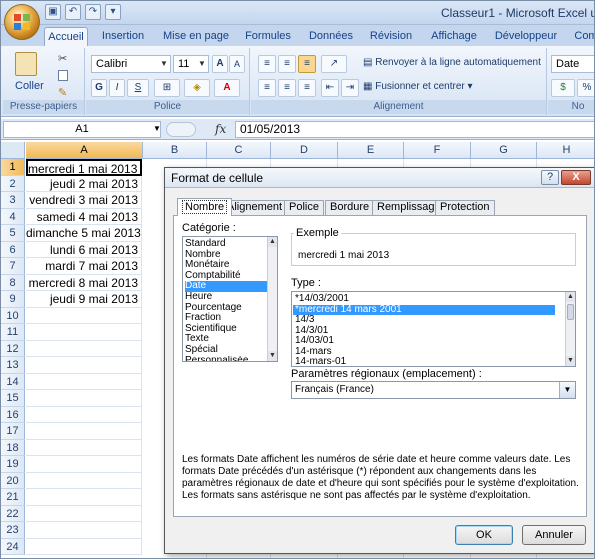  I want to click on merge-center-button: ▦ Fusionner et centrer ▾, so click(418, 86).